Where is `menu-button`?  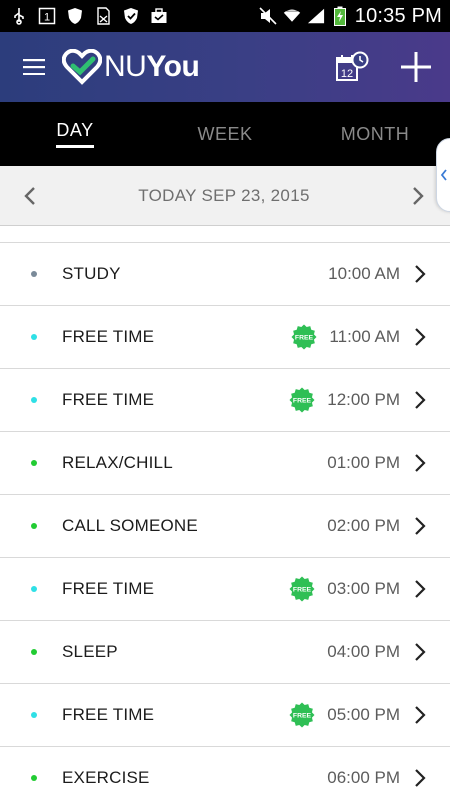 menu-button is located at coordinates (34, 67).